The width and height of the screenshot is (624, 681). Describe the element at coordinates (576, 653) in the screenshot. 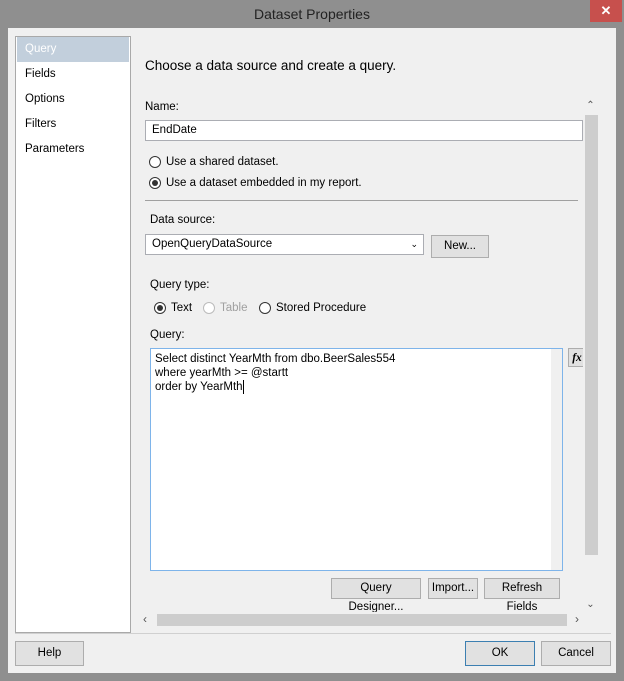

I see `cancel-button: Cancel` at that location.